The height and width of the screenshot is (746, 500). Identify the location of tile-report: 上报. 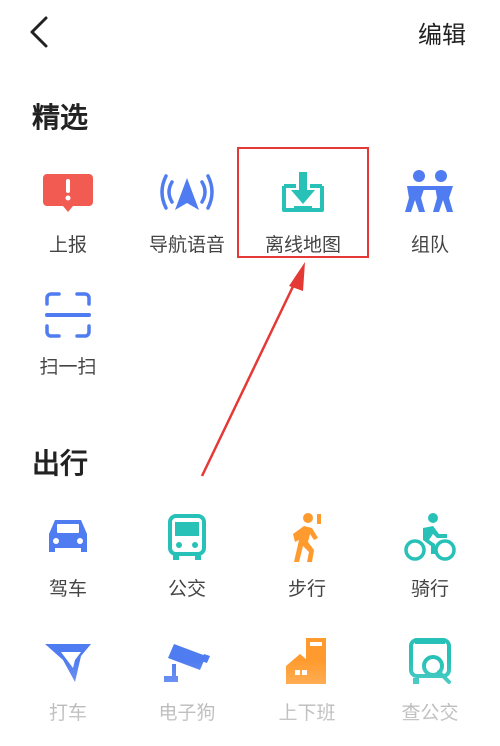
(68, 223).